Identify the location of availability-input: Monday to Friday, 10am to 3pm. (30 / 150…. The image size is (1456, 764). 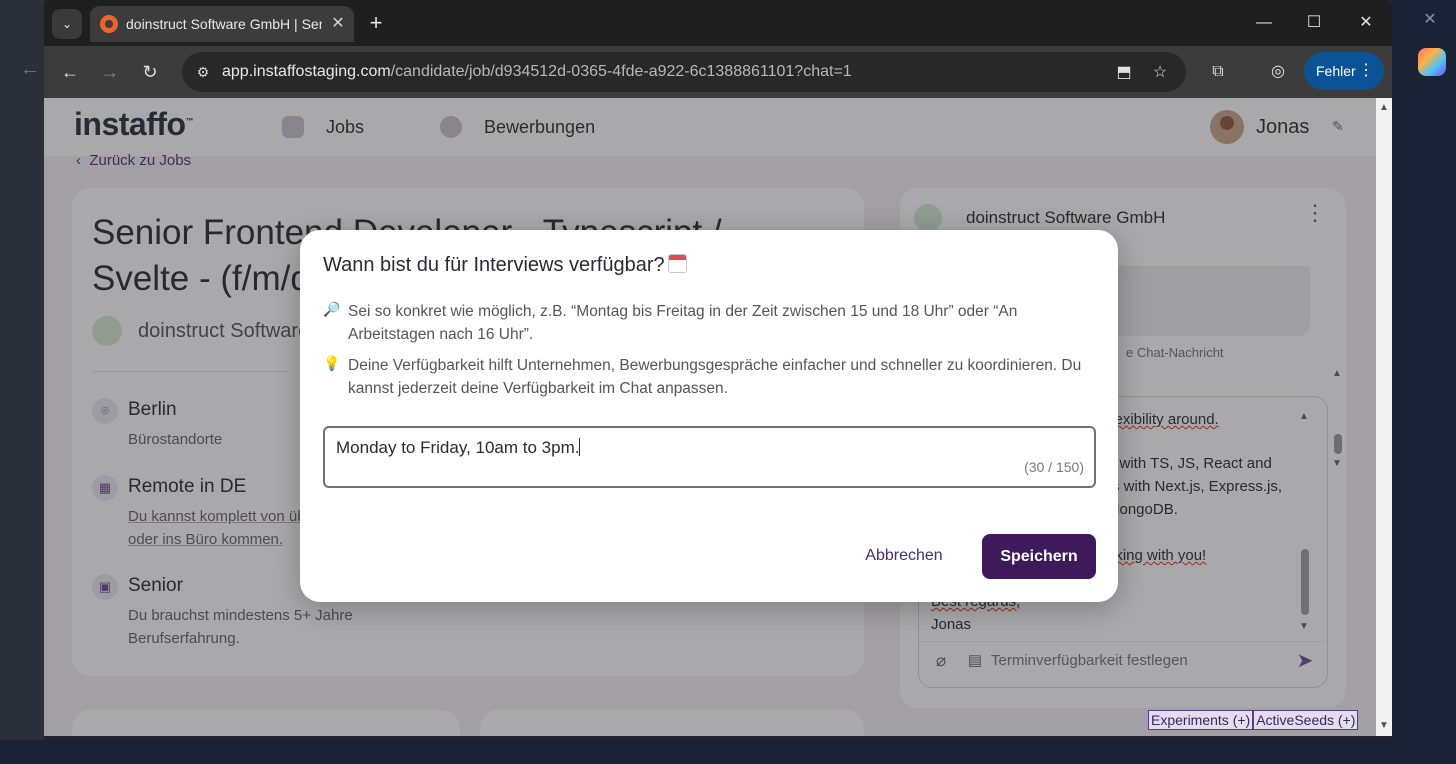
(709, 457).